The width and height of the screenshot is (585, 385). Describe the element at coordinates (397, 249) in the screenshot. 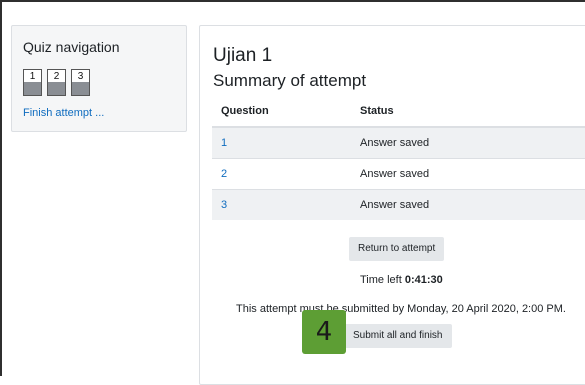

I see `return-to-attempt-button: Return to attempt` at that location.